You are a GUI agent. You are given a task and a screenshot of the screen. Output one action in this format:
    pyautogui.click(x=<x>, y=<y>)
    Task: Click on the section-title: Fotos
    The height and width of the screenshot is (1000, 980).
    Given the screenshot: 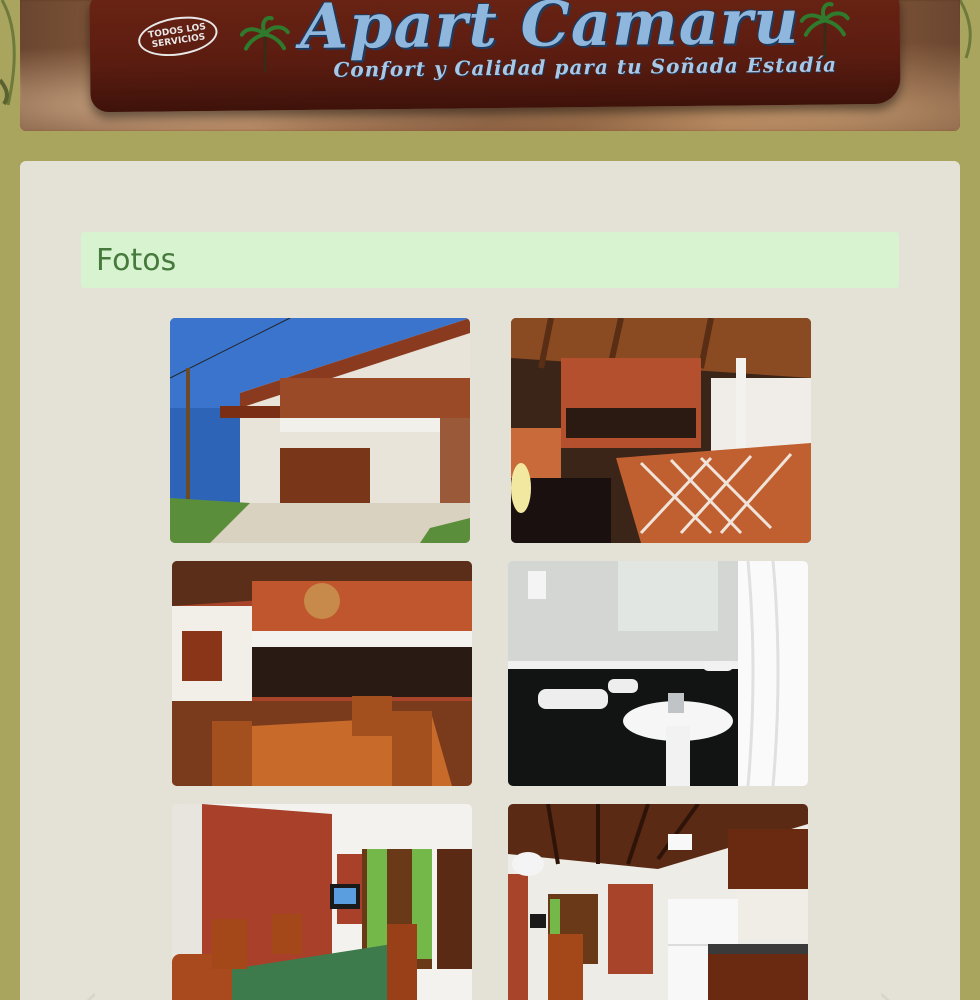 What is the action you would take?
    pyautogui.click(x=136, y=260)
    